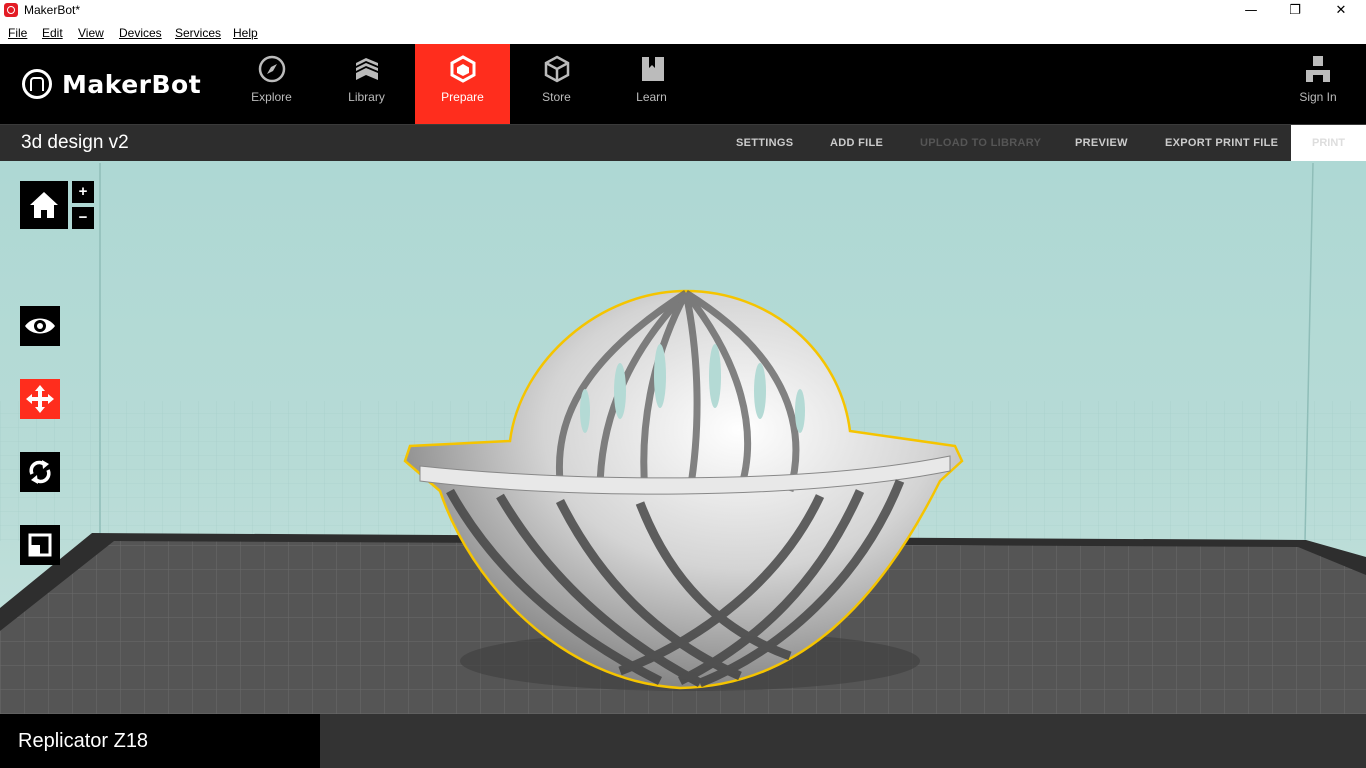  Describe the element at coordinates (83, 741) in the screenshot. I see `printer-name: Replicator Z18` at that location.